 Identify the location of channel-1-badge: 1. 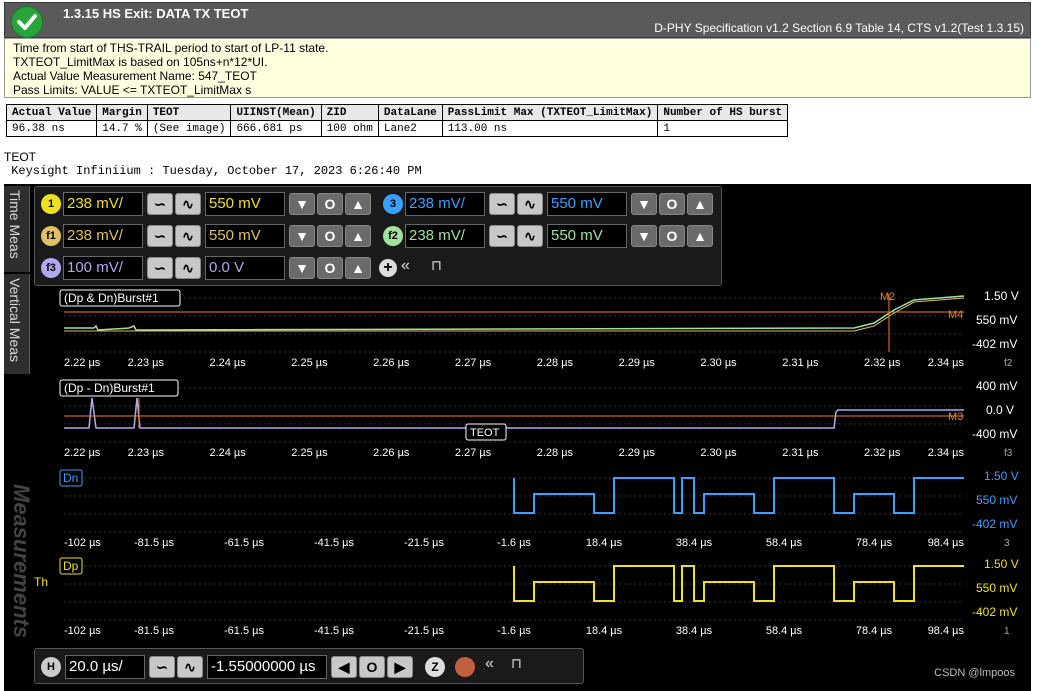
(51, 204).